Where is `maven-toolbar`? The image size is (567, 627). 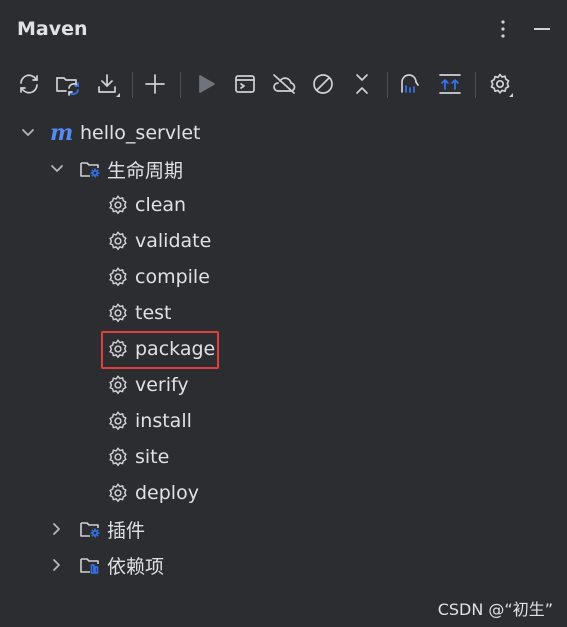
maven-toolbar is located at coordinates (283, 84).